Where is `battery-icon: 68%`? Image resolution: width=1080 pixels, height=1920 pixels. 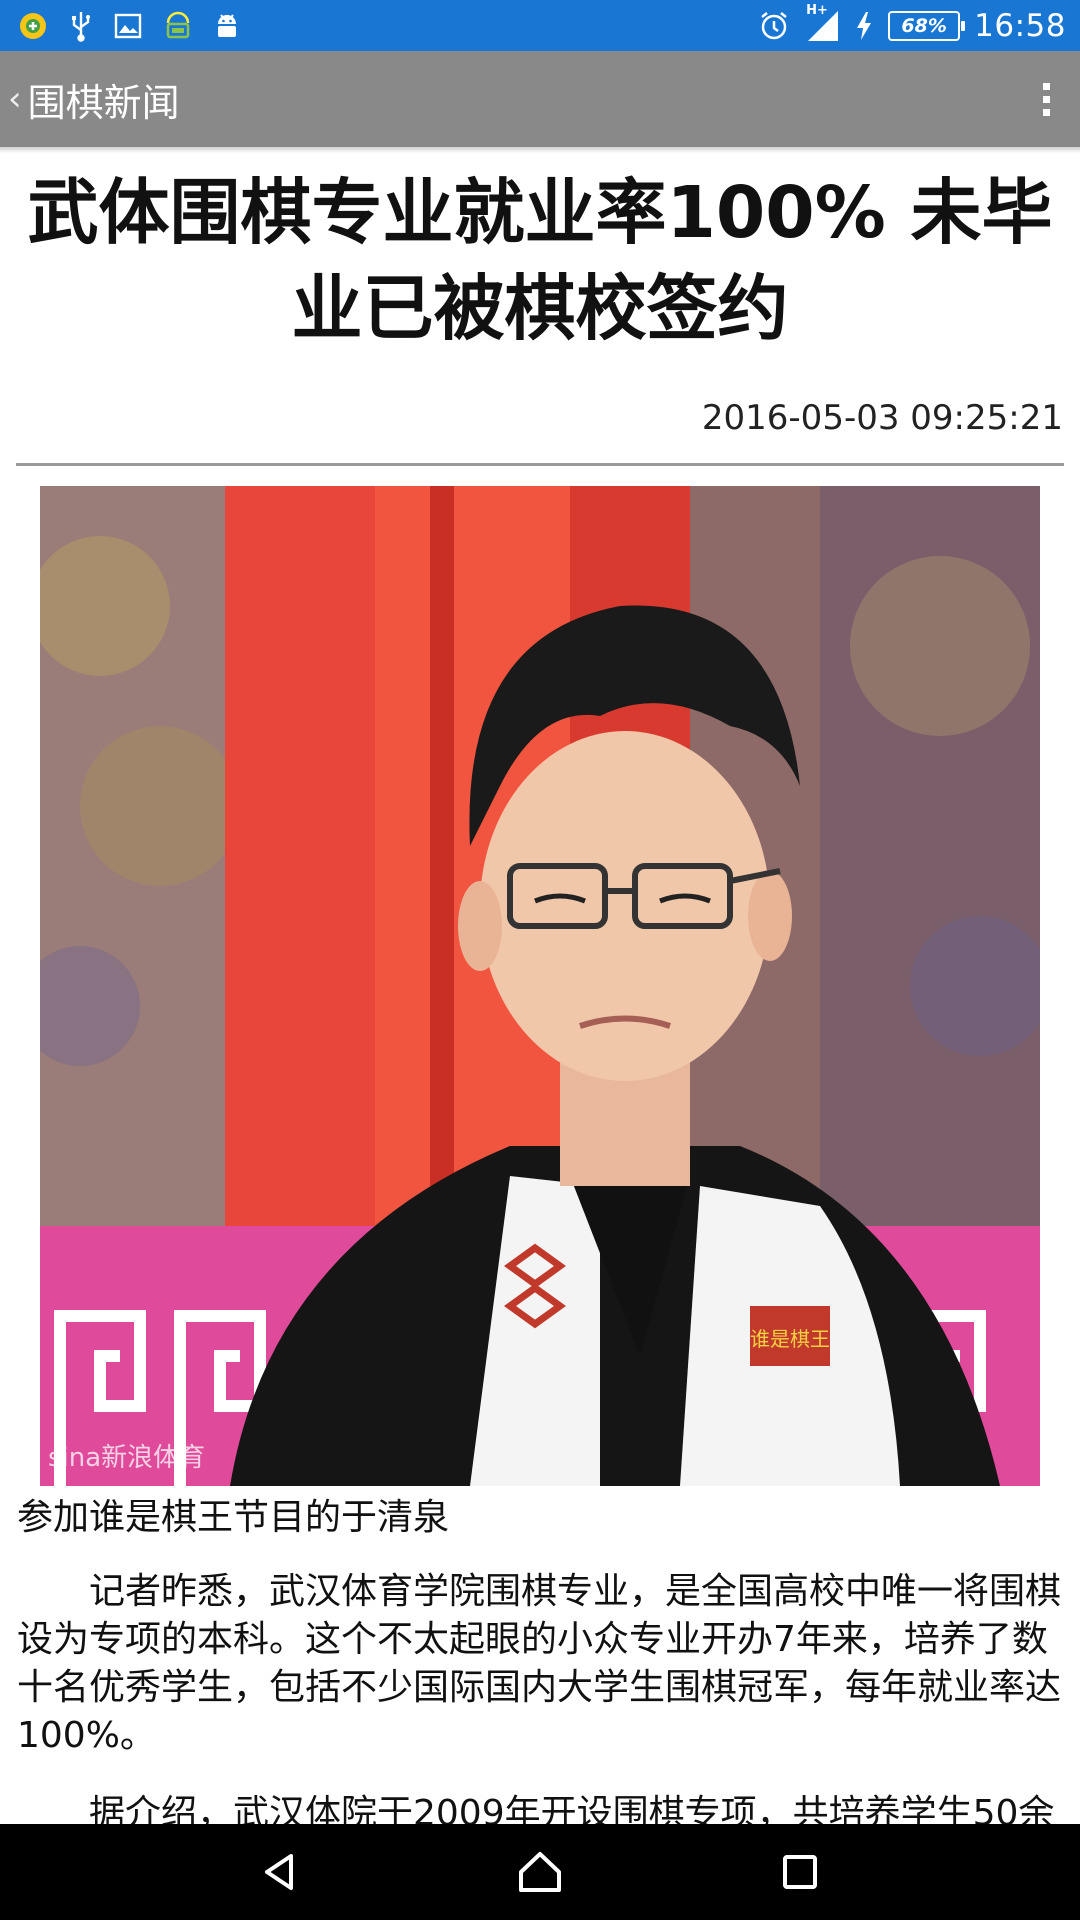
battery-icon: 68% is located at coordinates (927, 25).